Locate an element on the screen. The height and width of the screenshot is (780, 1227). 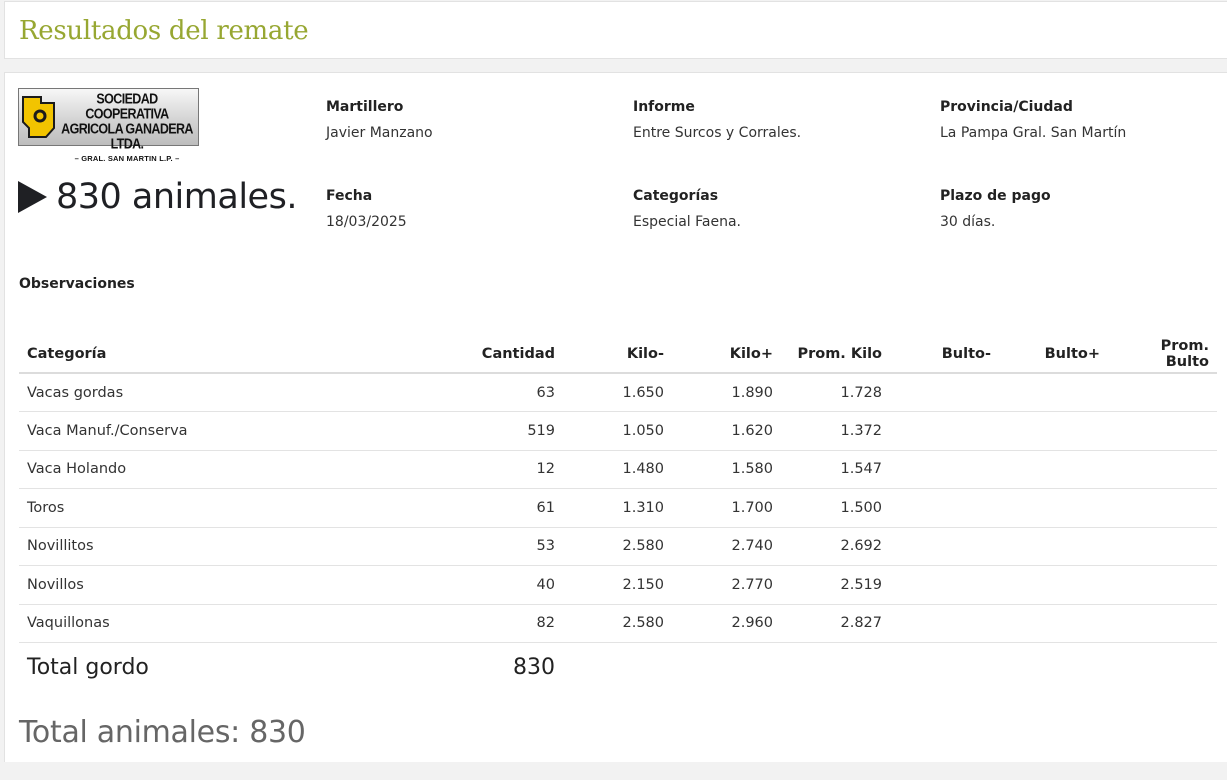
table-row: Toros 61 1.310 1.700 1.500 is located at coordinates (618, 508).